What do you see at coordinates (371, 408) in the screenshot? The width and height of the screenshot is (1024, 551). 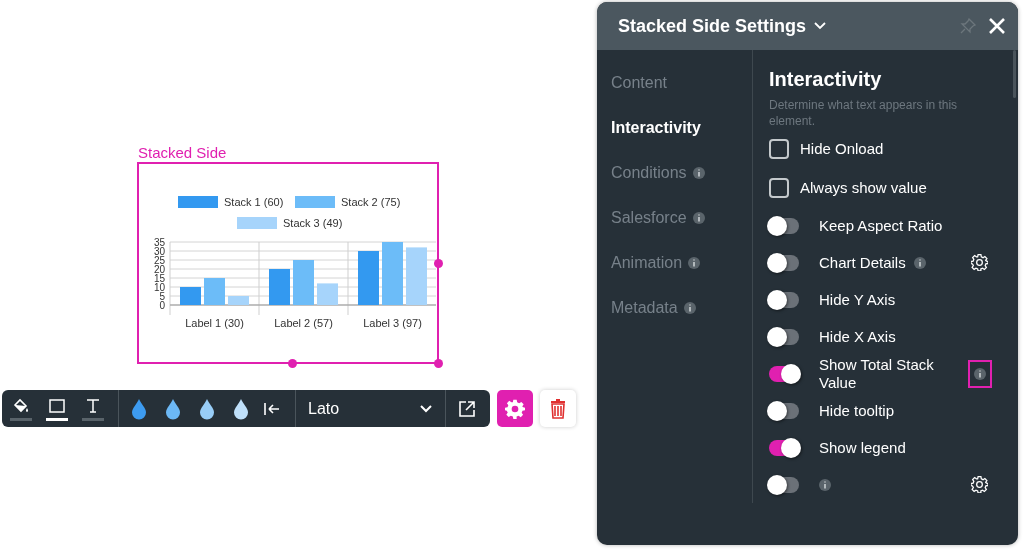 I see `font-dropdown: Lato` at bounding box center [371, 408].